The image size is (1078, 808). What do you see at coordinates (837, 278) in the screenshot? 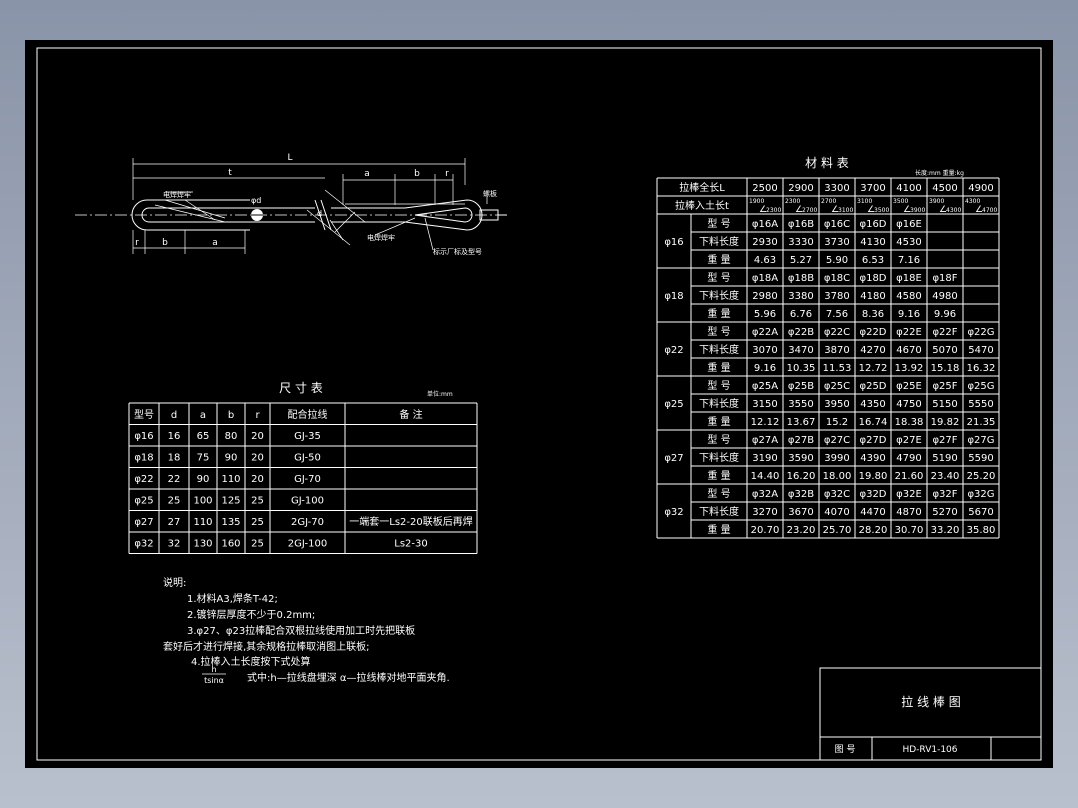
I see `material-cell: φ18C` at bounding box center [837, 278].